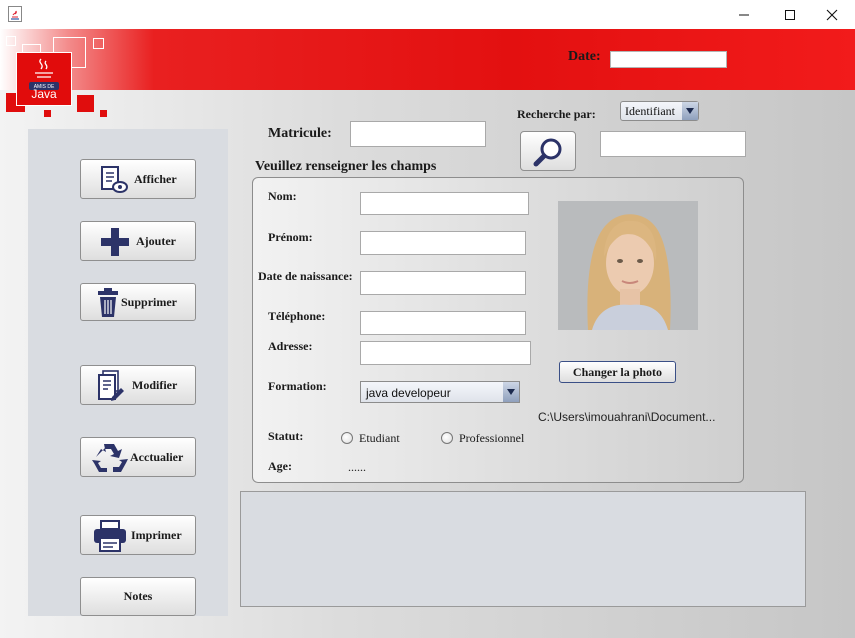 The image size is (855, 638). What do you see at coordinates (523, 549) in the screenshot?
I see `output-area` at bounding box center [523, 549].